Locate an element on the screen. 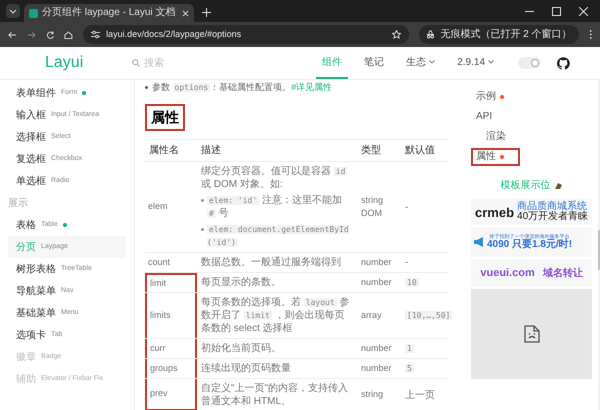 Image resolution: width=600 pixels, height=410 pixels. megaphone-icon is located at coordinates (479, 242).